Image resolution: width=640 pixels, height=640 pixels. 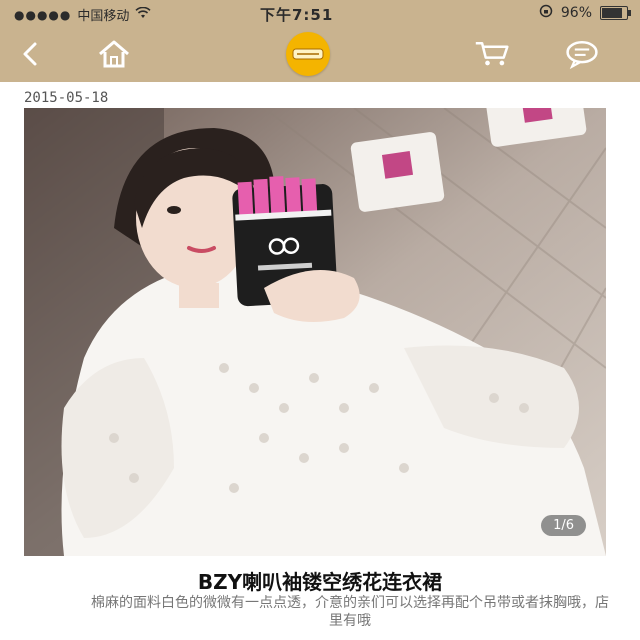 I want to click on top-nav-bar, so click(x=320, y=54).